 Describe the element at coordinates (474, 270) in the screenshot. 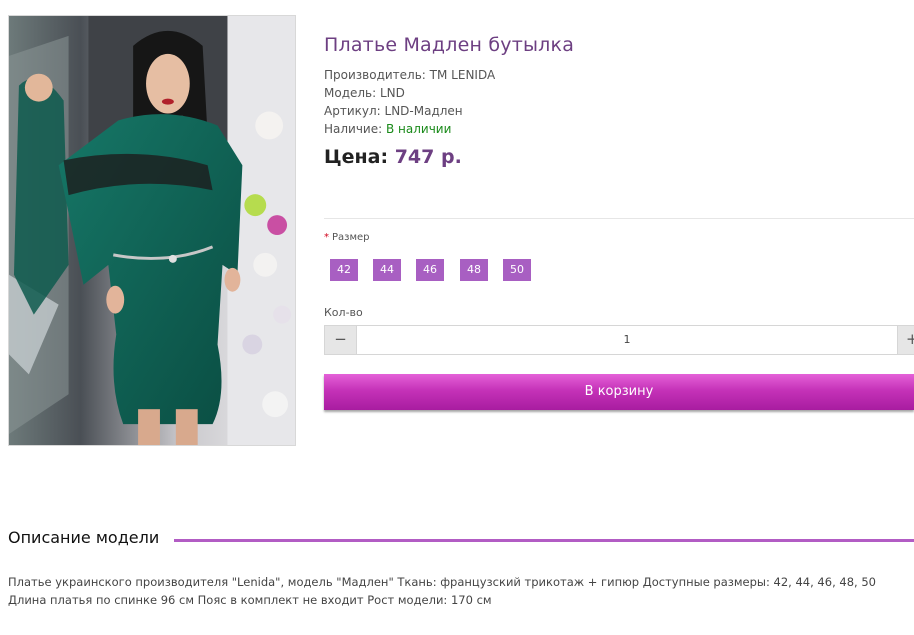

I see `size-option-48: 48` at that location.